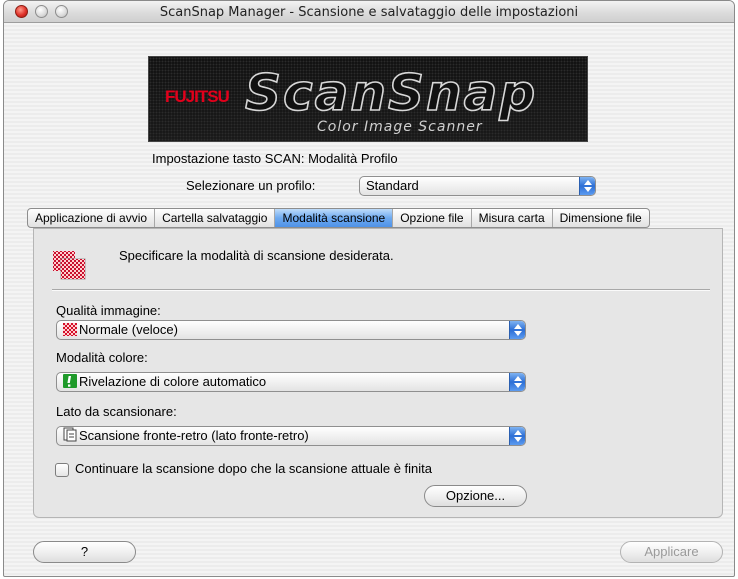  I want to click on auto-color-icon, so click(70, 381).